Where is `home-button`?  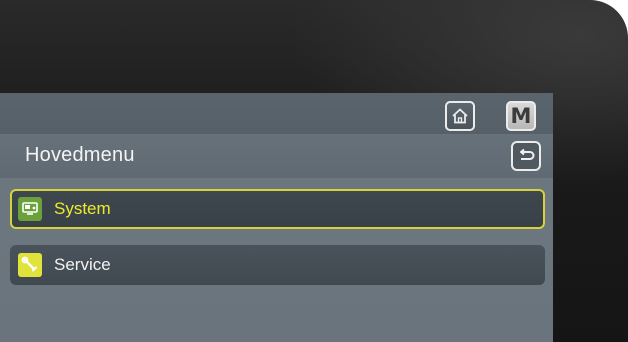
home-button is located at coordinates (460, 116).